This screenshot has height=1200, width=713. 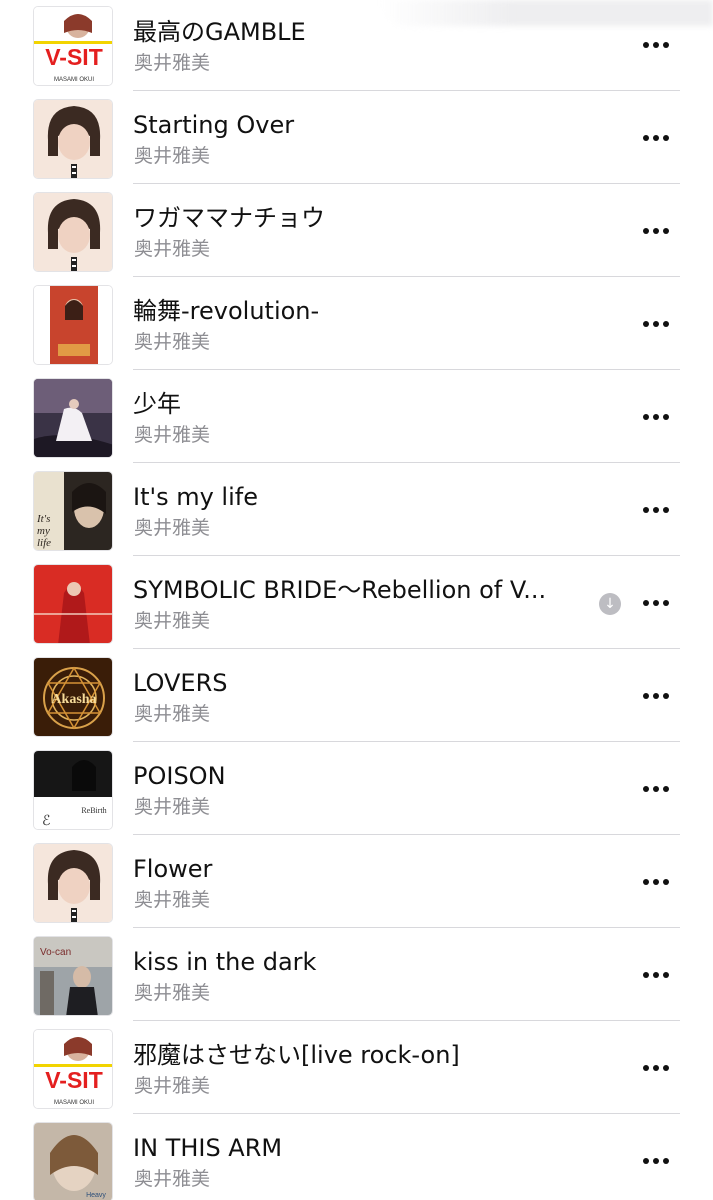 I want to click on album-artwork: It's my life, so click(x=73, y=511).